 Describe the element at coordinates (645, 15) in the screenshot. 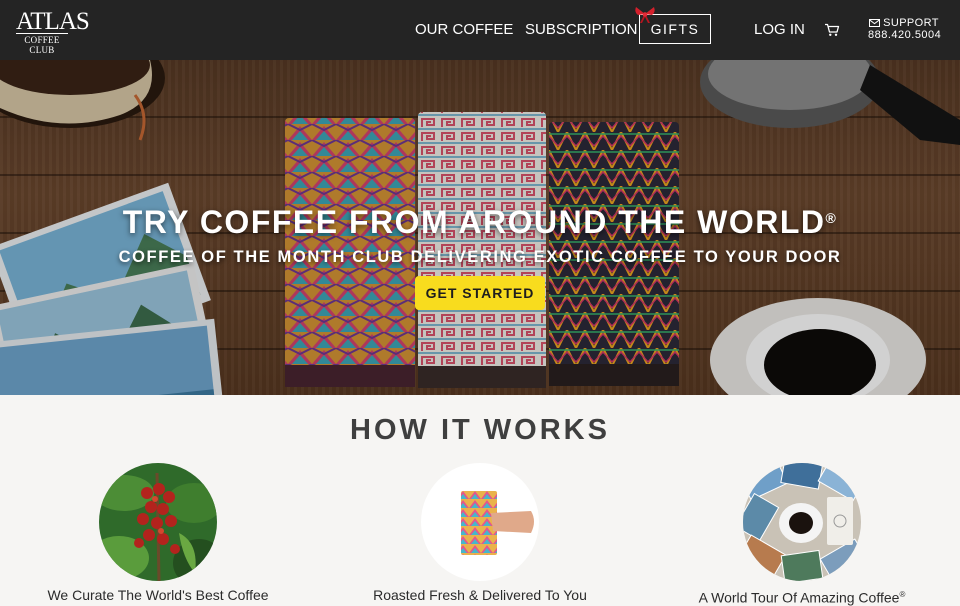

I see `gift-bow-icon` at that location.